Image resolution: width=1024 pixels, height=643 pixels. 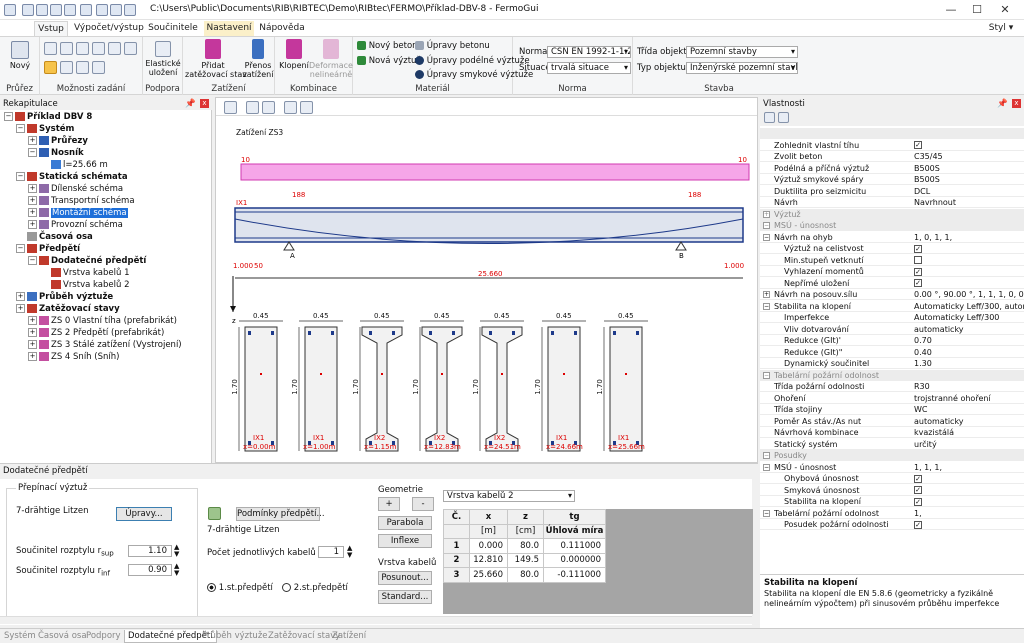 What do you see at coordinates (176, 570) in the screenshot?
I see `inf-spinner: ▲ ▼` at bounding box center [176, 570].